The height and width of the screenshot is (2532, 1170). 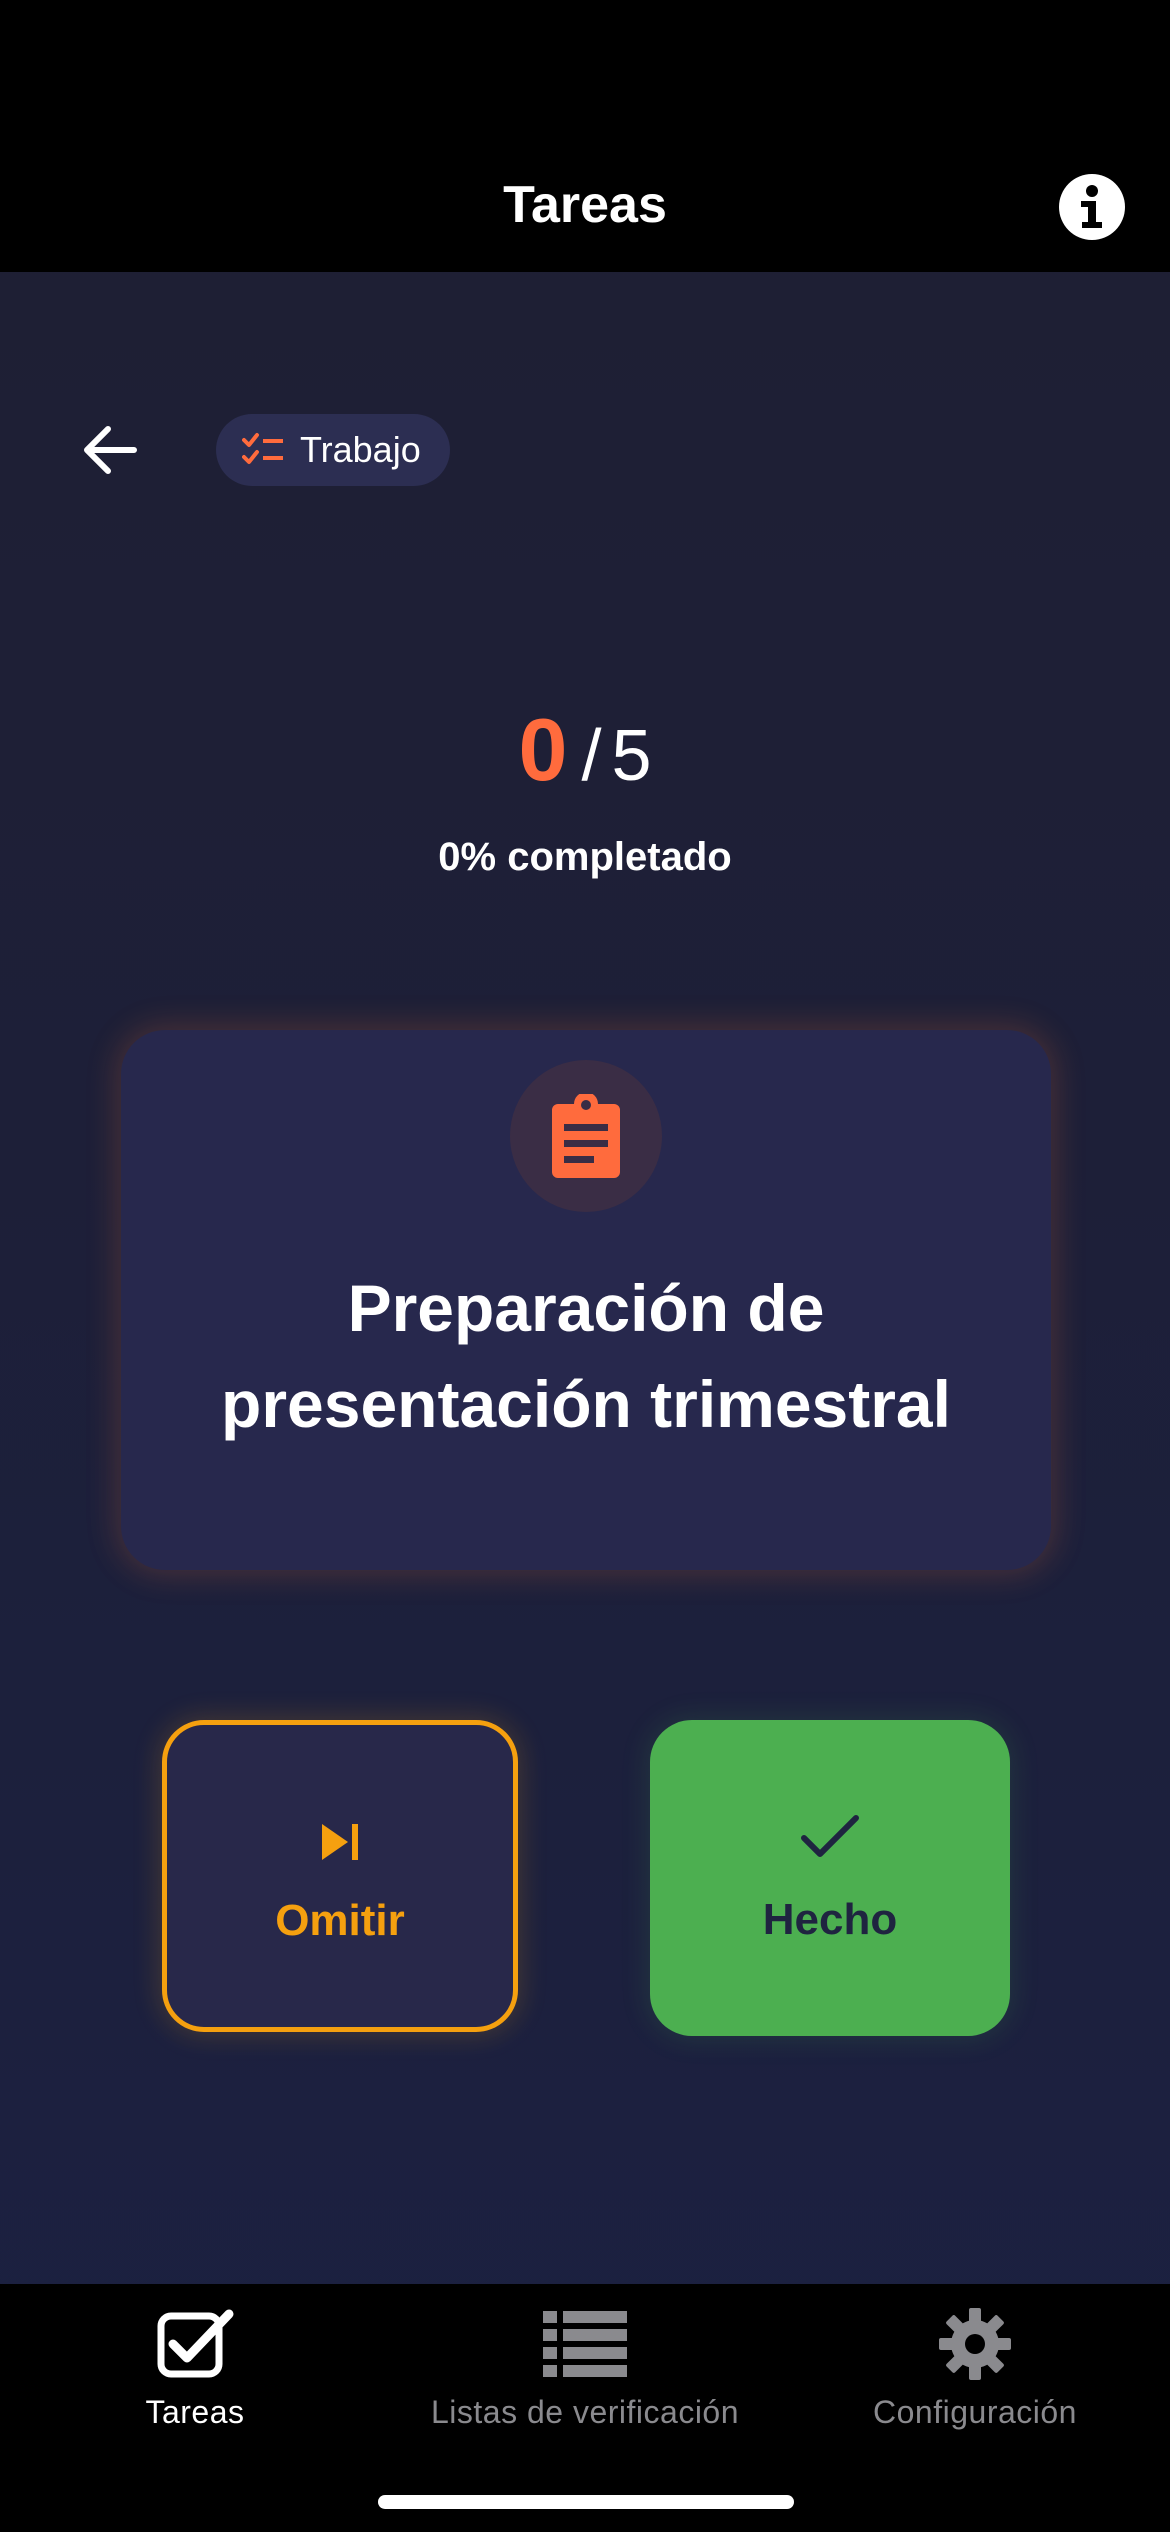 I want to click on done-button: Hecho, so click(x=830, y=1878).